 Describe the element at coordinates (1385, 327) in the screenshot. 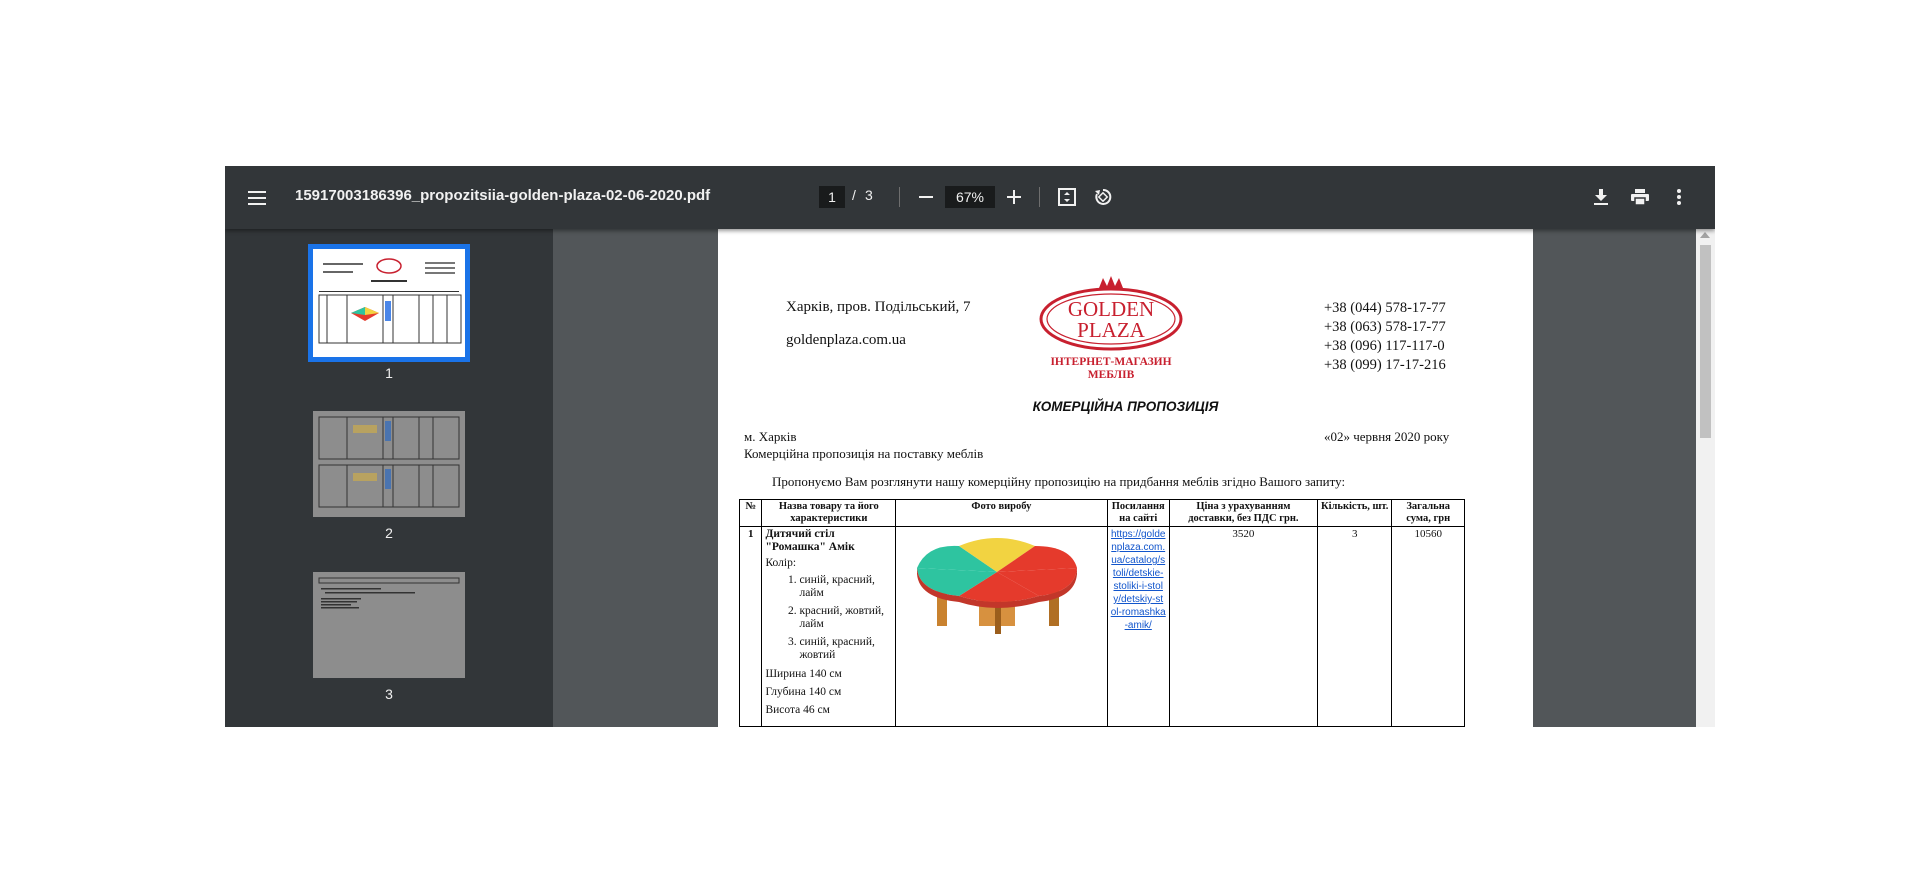

I see `phone-number: +38 (063) 578-17-77` at that location.